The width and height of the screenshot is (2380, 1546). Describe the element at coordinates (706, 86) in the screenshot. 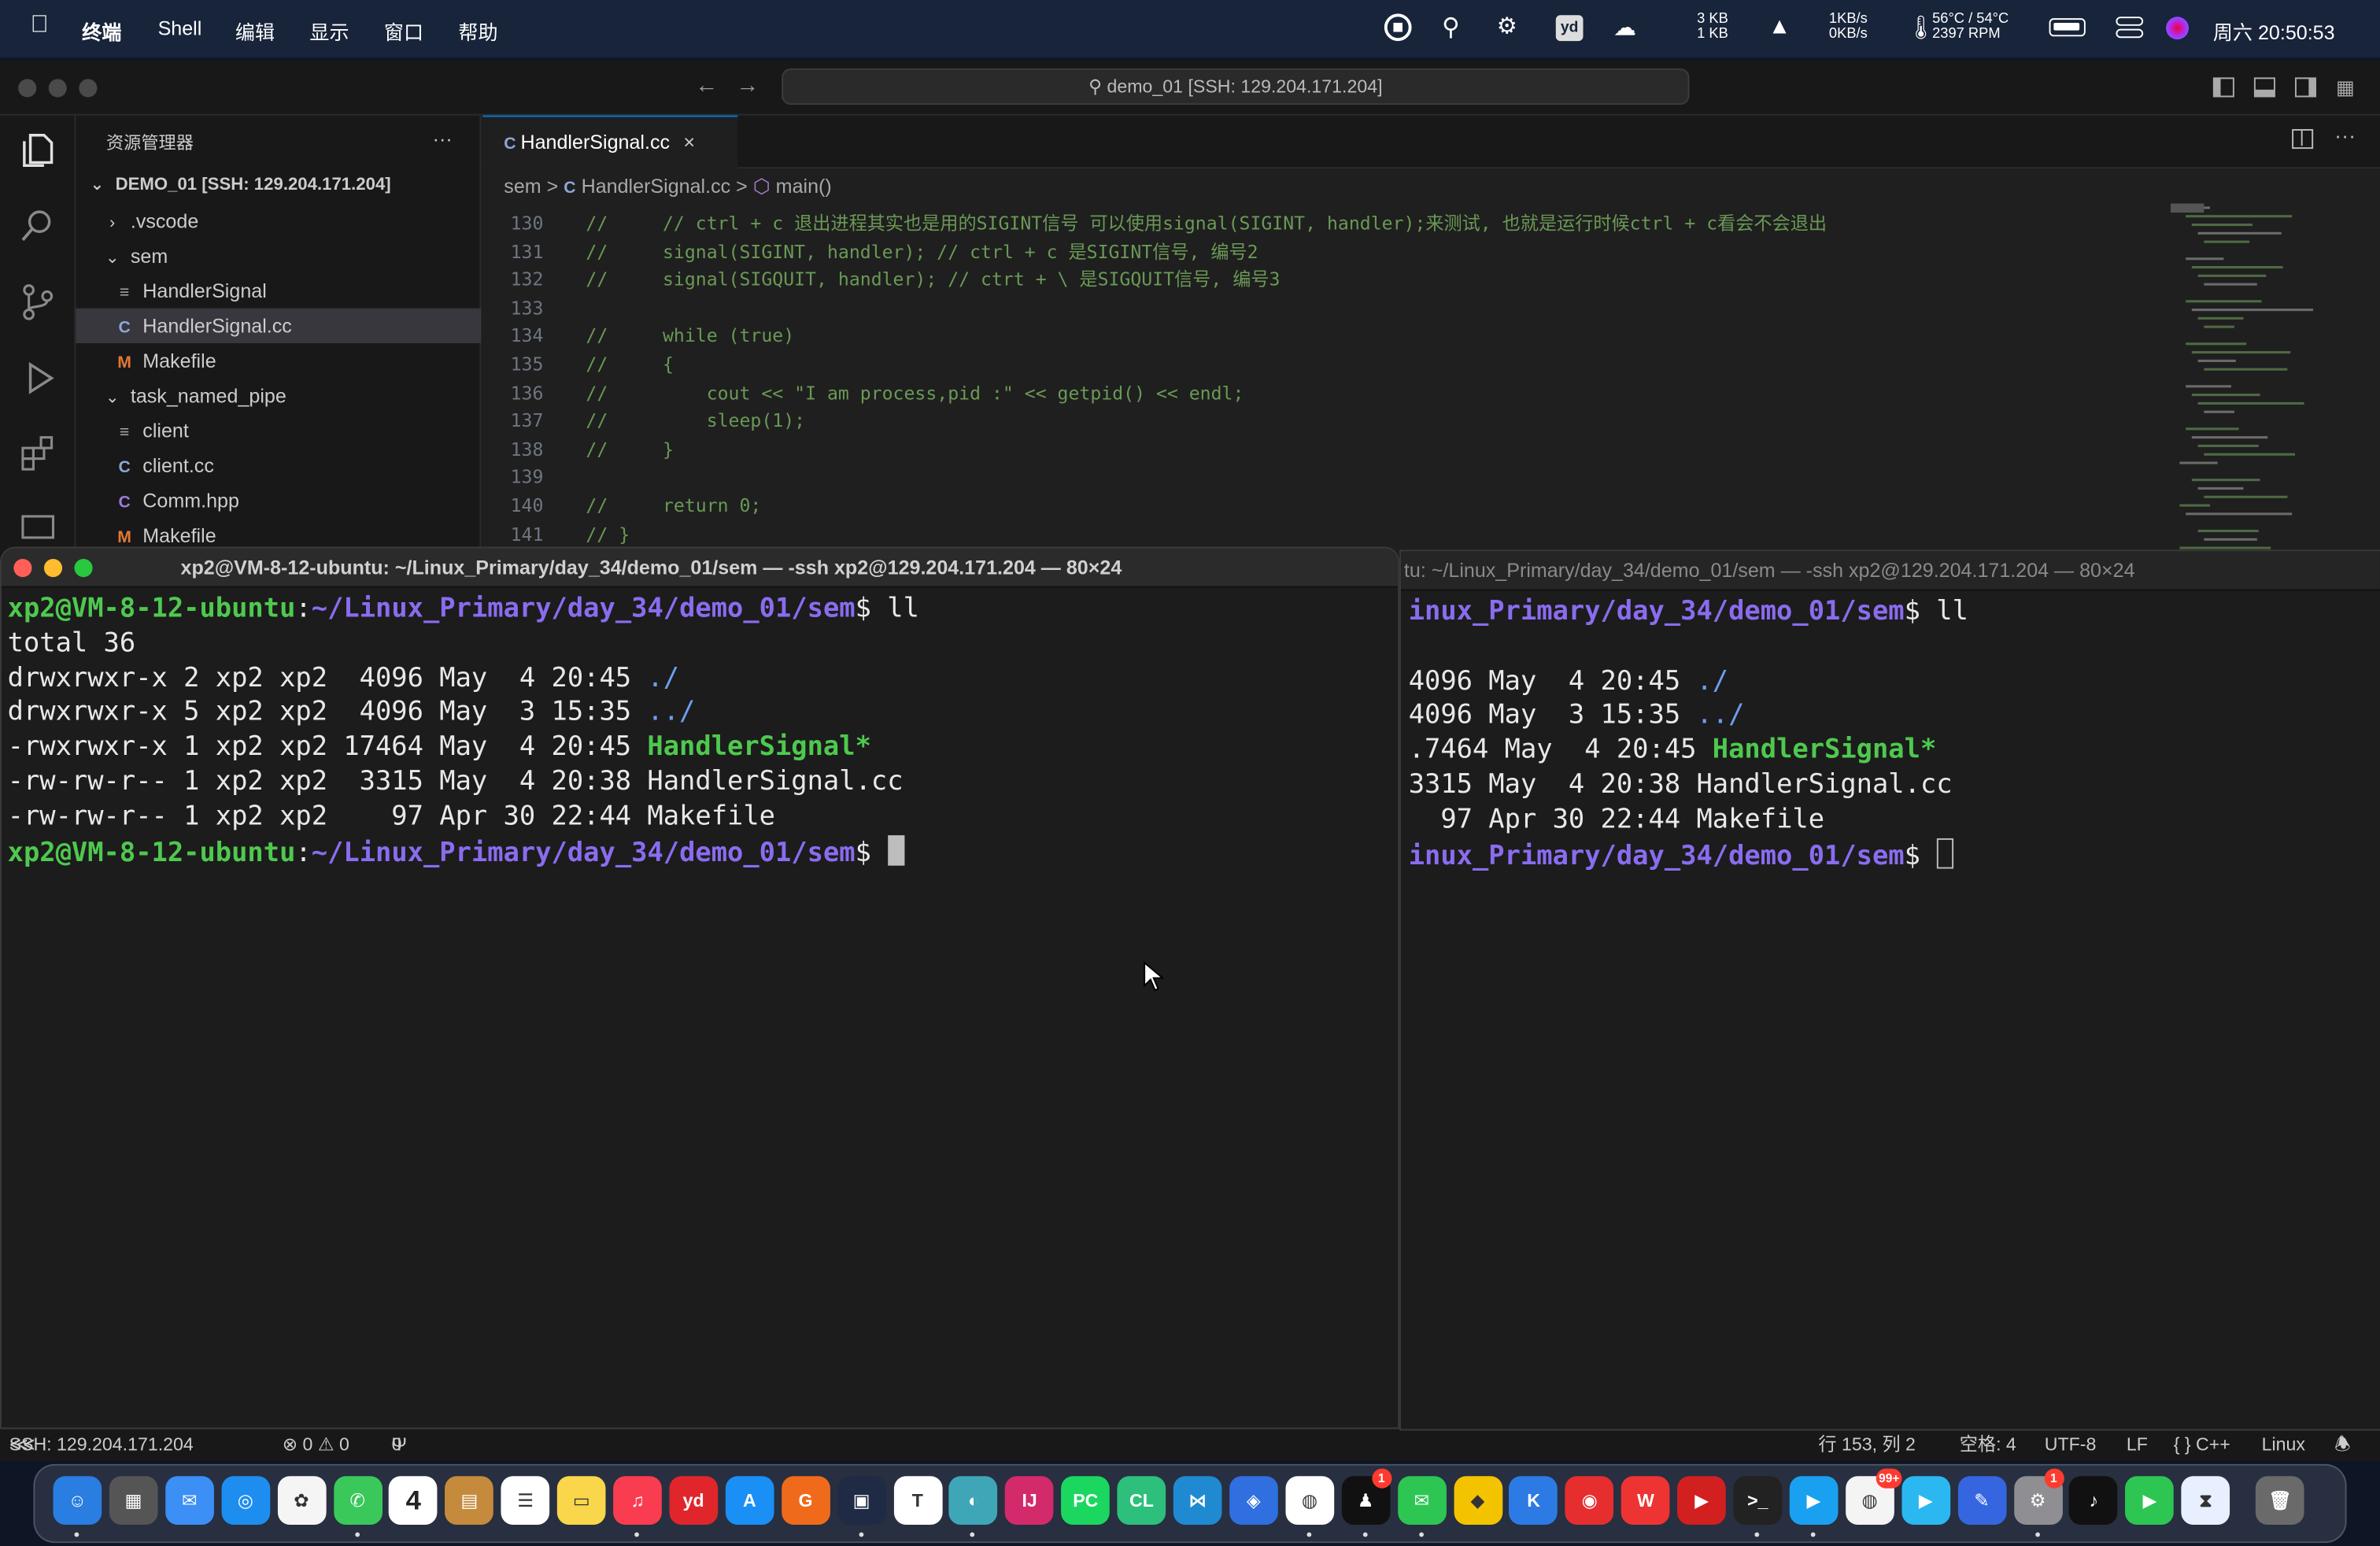

I see `back-arrow-icon: ←` at that location.